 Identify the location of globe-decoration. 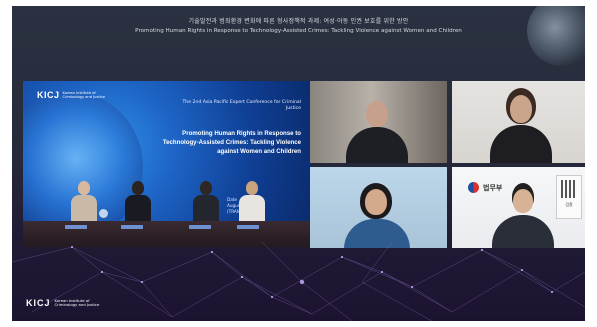
(556, 36).